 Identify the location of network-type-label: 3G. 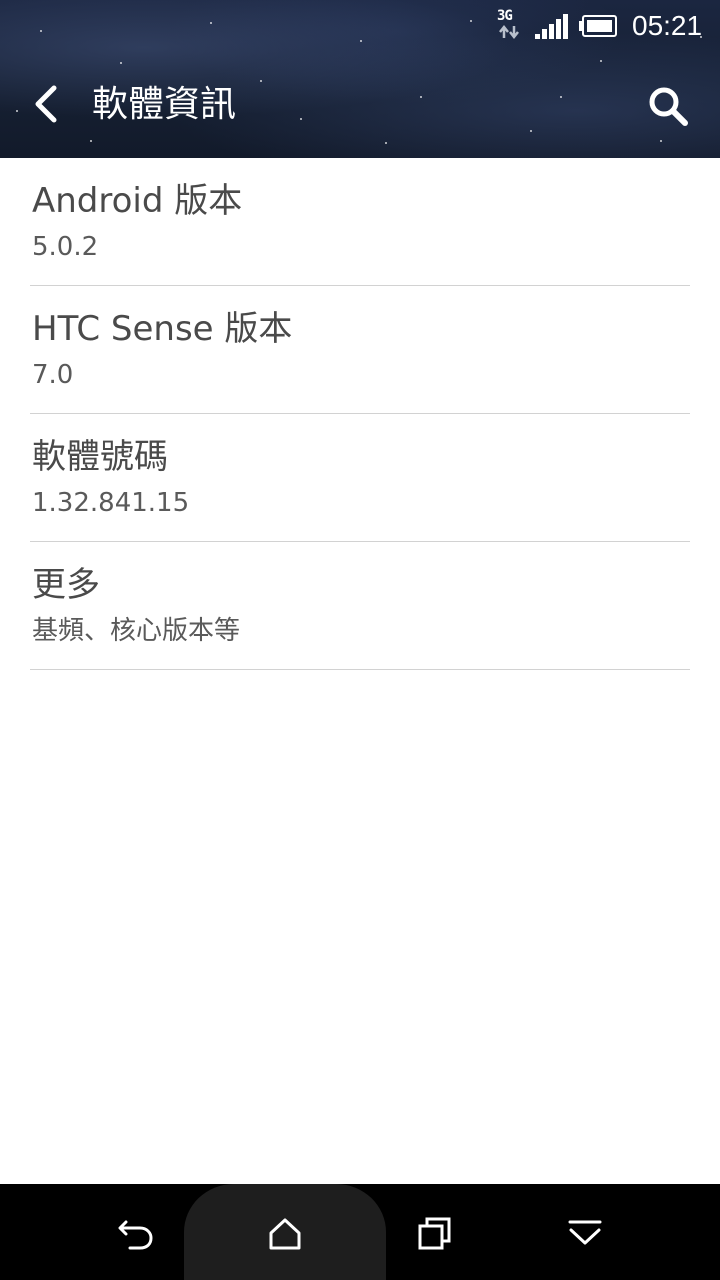
(505, 16).